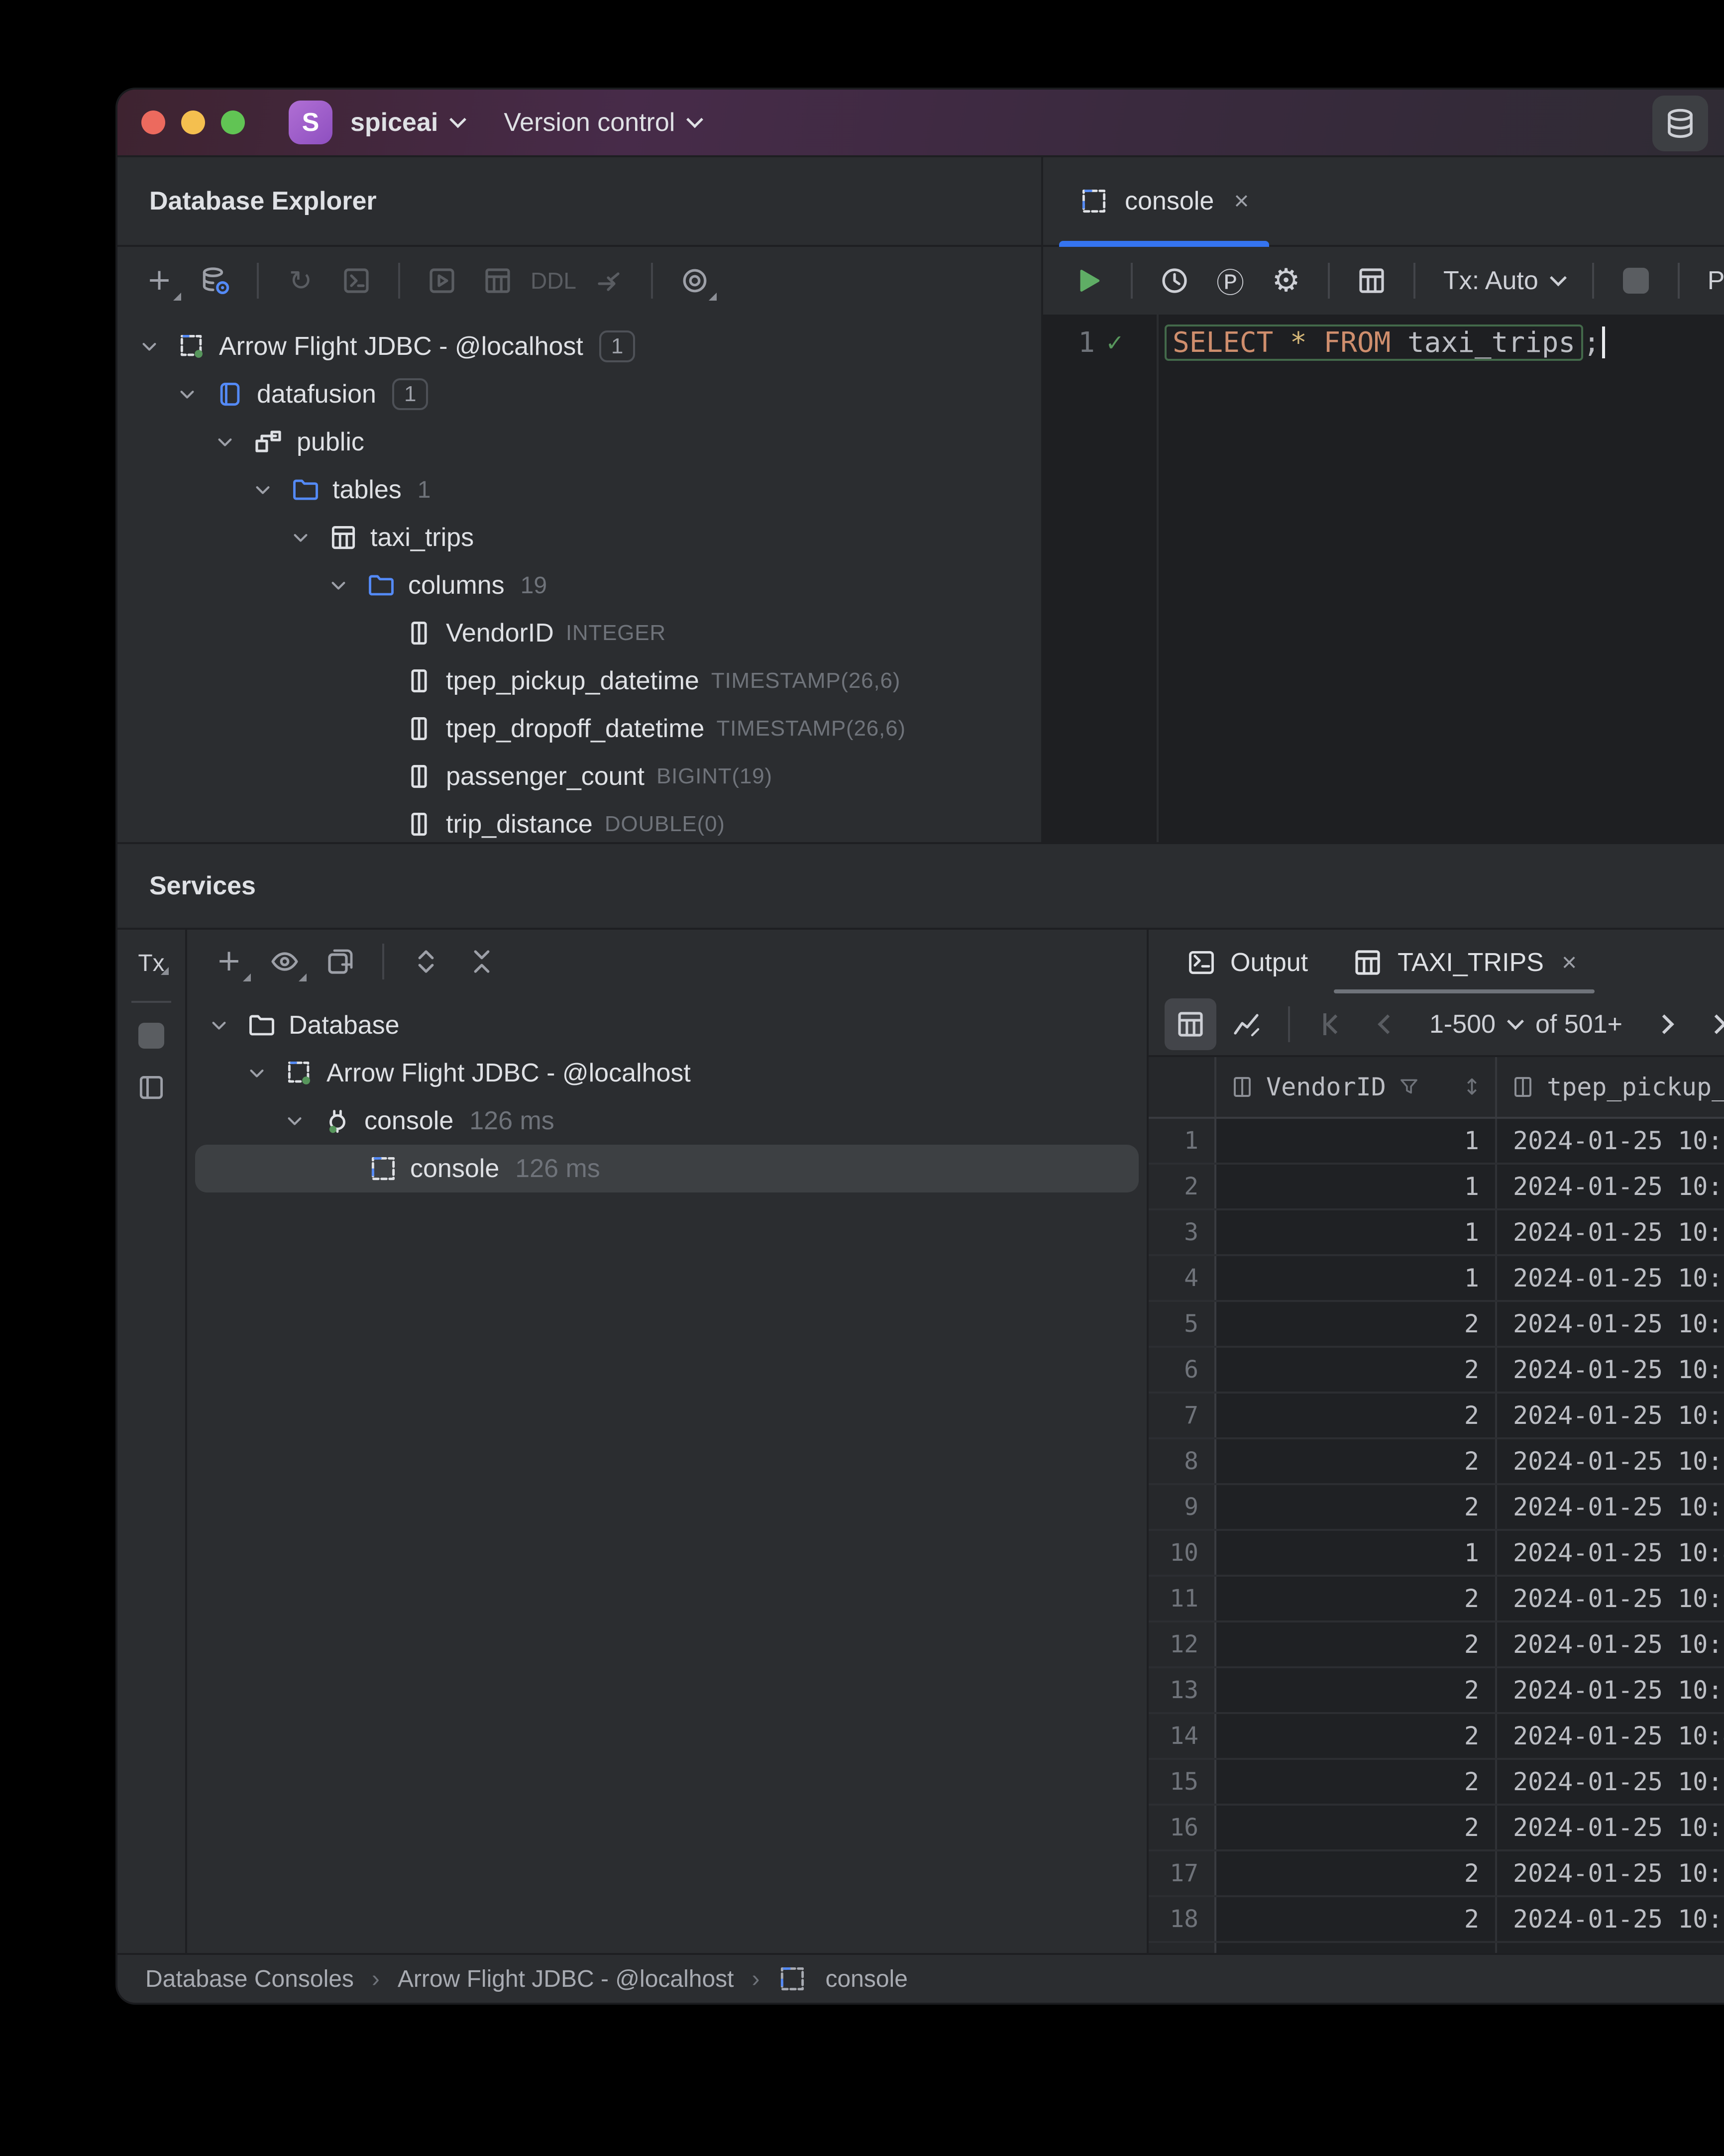 This screenshot has height=2156, width=1724. I want to click on add-button: +, so click(159, 281).